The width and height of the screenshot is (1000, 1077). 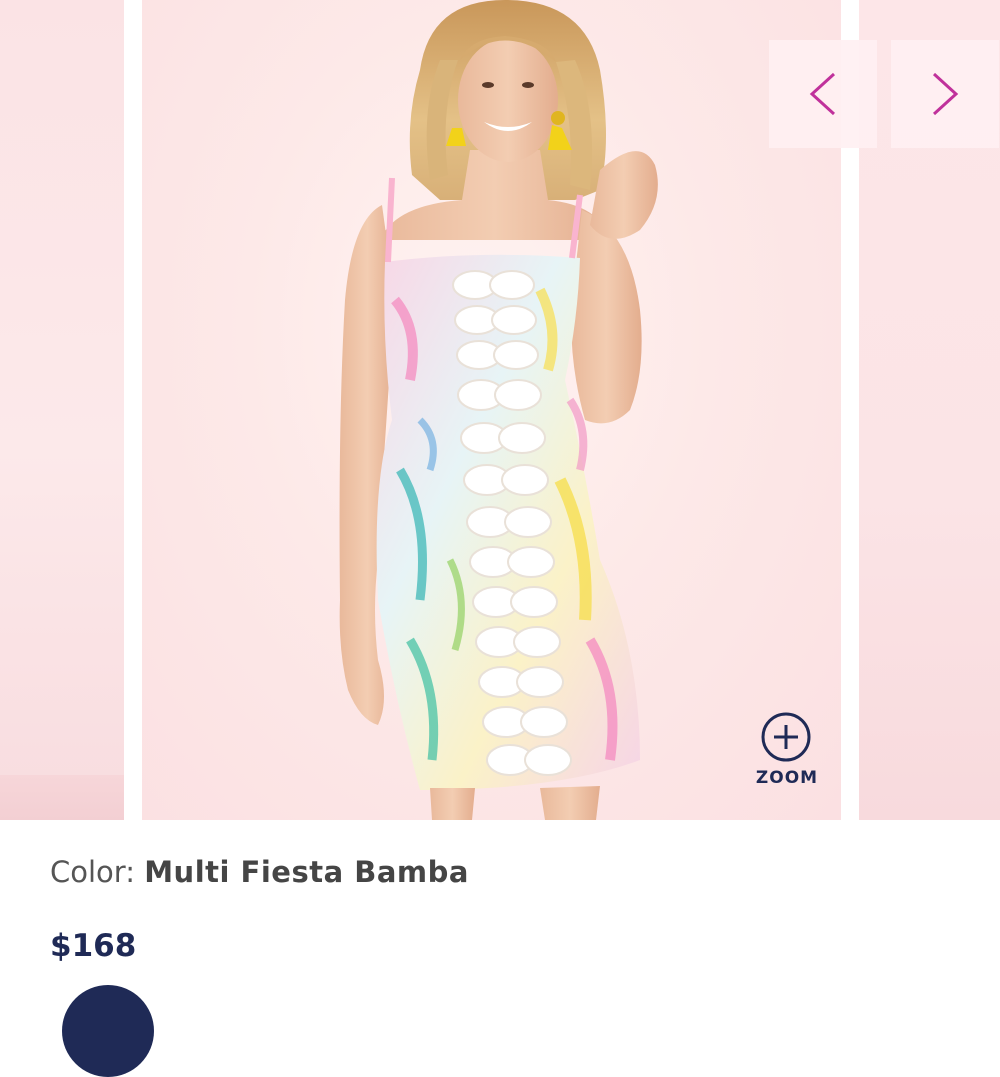 I want to click on next-image-button, so click(x=945, y=94).